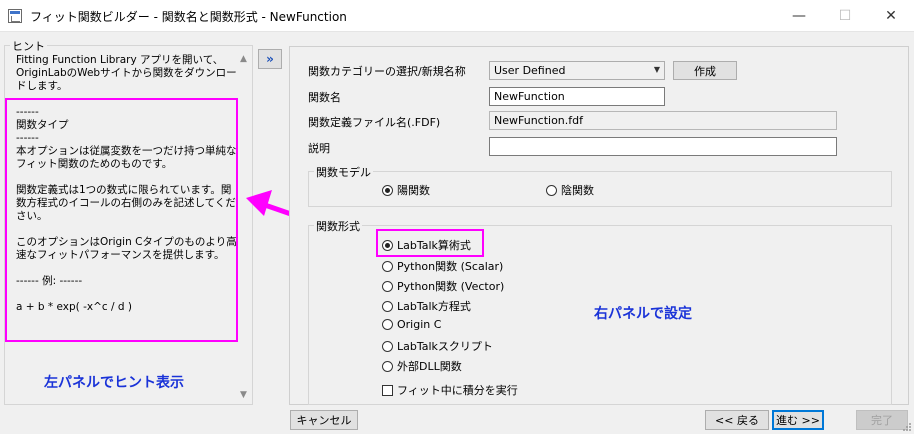 This screenshot has height=434, width=914. I want to click on radio-labtalk-script: LabTalkスクリプト, so click(437, 346).